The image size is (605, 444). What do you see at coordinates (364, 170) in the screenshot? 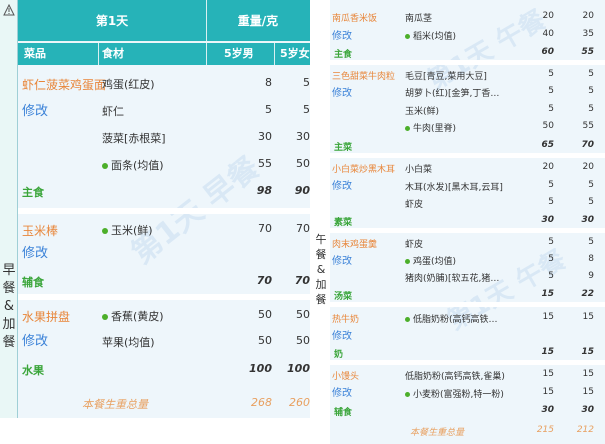
I see `dish-name: 小白菜炒黑木耳` at bounding box center [364, 170].